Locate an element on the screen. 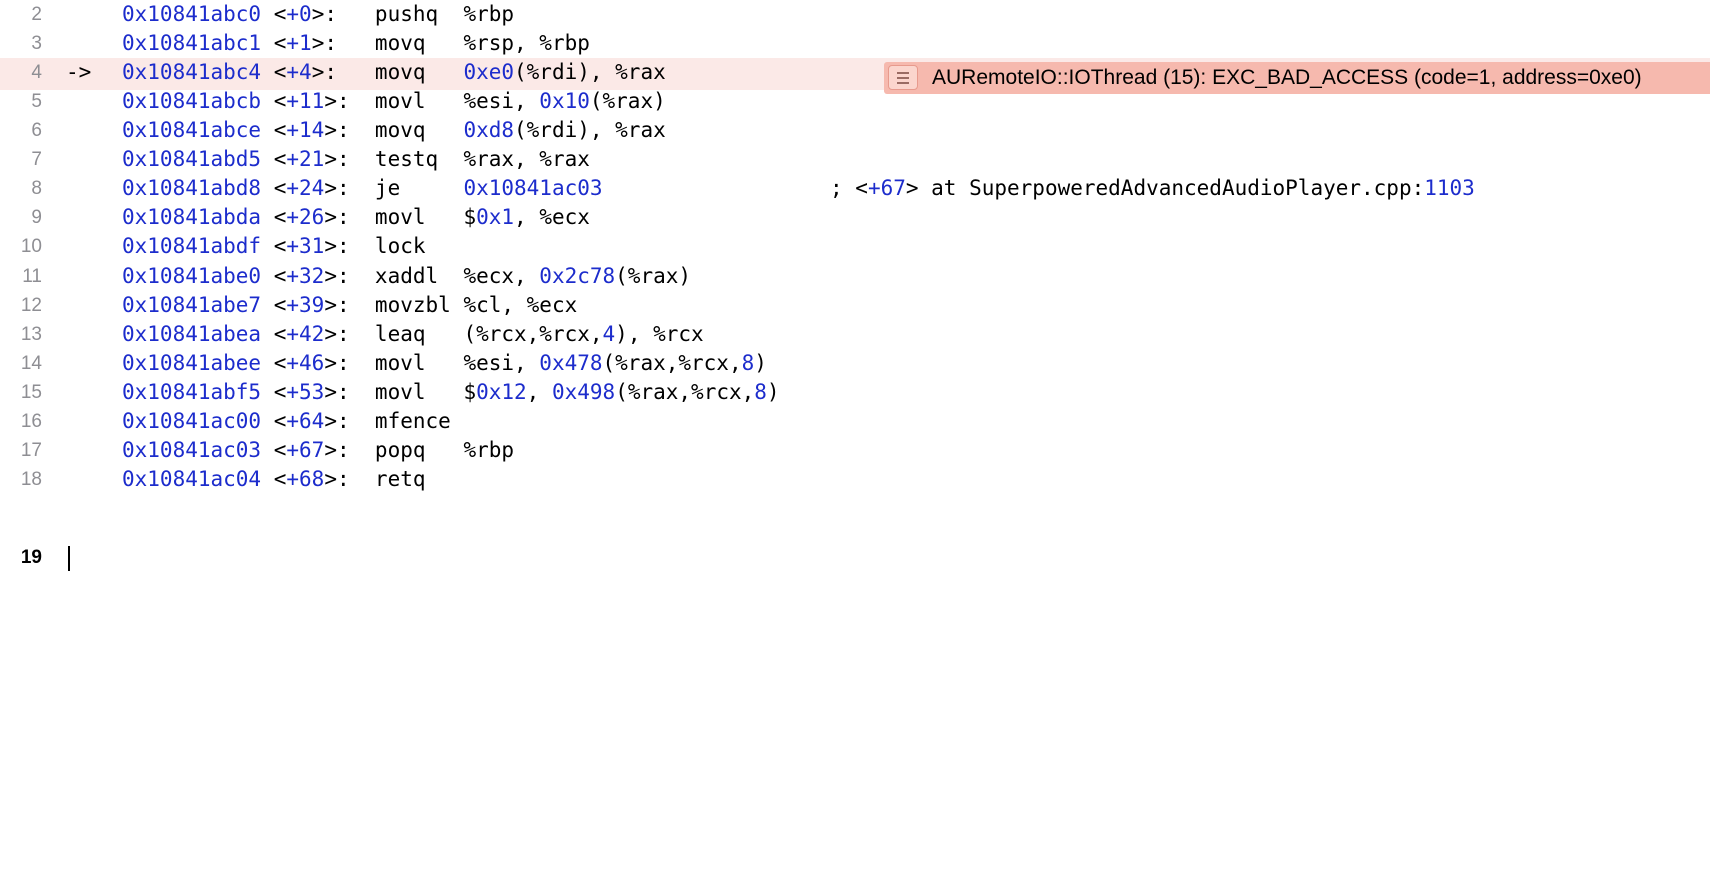 This screenshot has width=1710, height=890. instruction: 0x10841ac00 <+64>: mfence is located at coordinates (286, 421).